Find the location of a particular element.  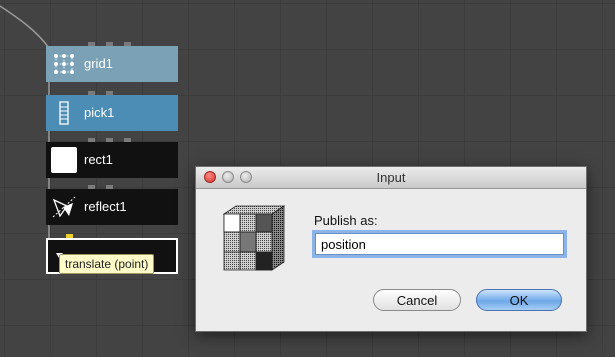

dialog-titlebar: Input is located at coordinates (391, 178).